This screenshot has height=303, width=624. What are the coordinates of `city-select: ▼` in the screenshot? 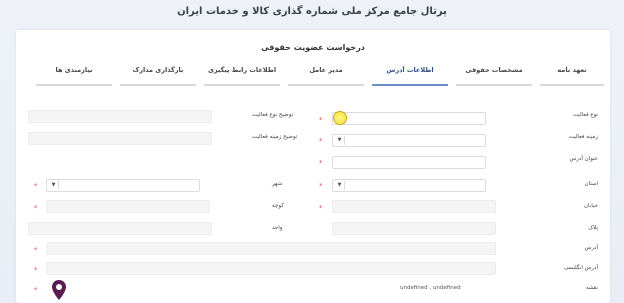 It's located at (123, 185).